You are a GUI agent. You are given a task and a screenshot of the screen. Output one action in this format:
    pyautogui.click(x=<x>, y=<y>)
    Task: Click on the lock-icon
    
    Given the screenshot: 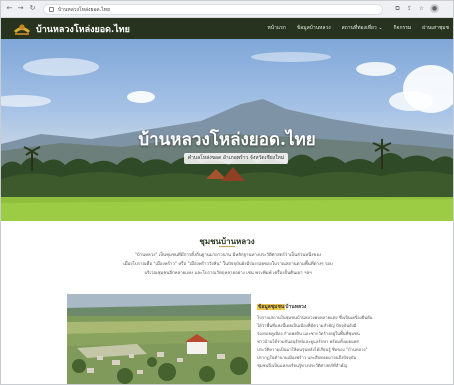 What is the action you would take?
    pyautogui.click(x=51, y=9)
    